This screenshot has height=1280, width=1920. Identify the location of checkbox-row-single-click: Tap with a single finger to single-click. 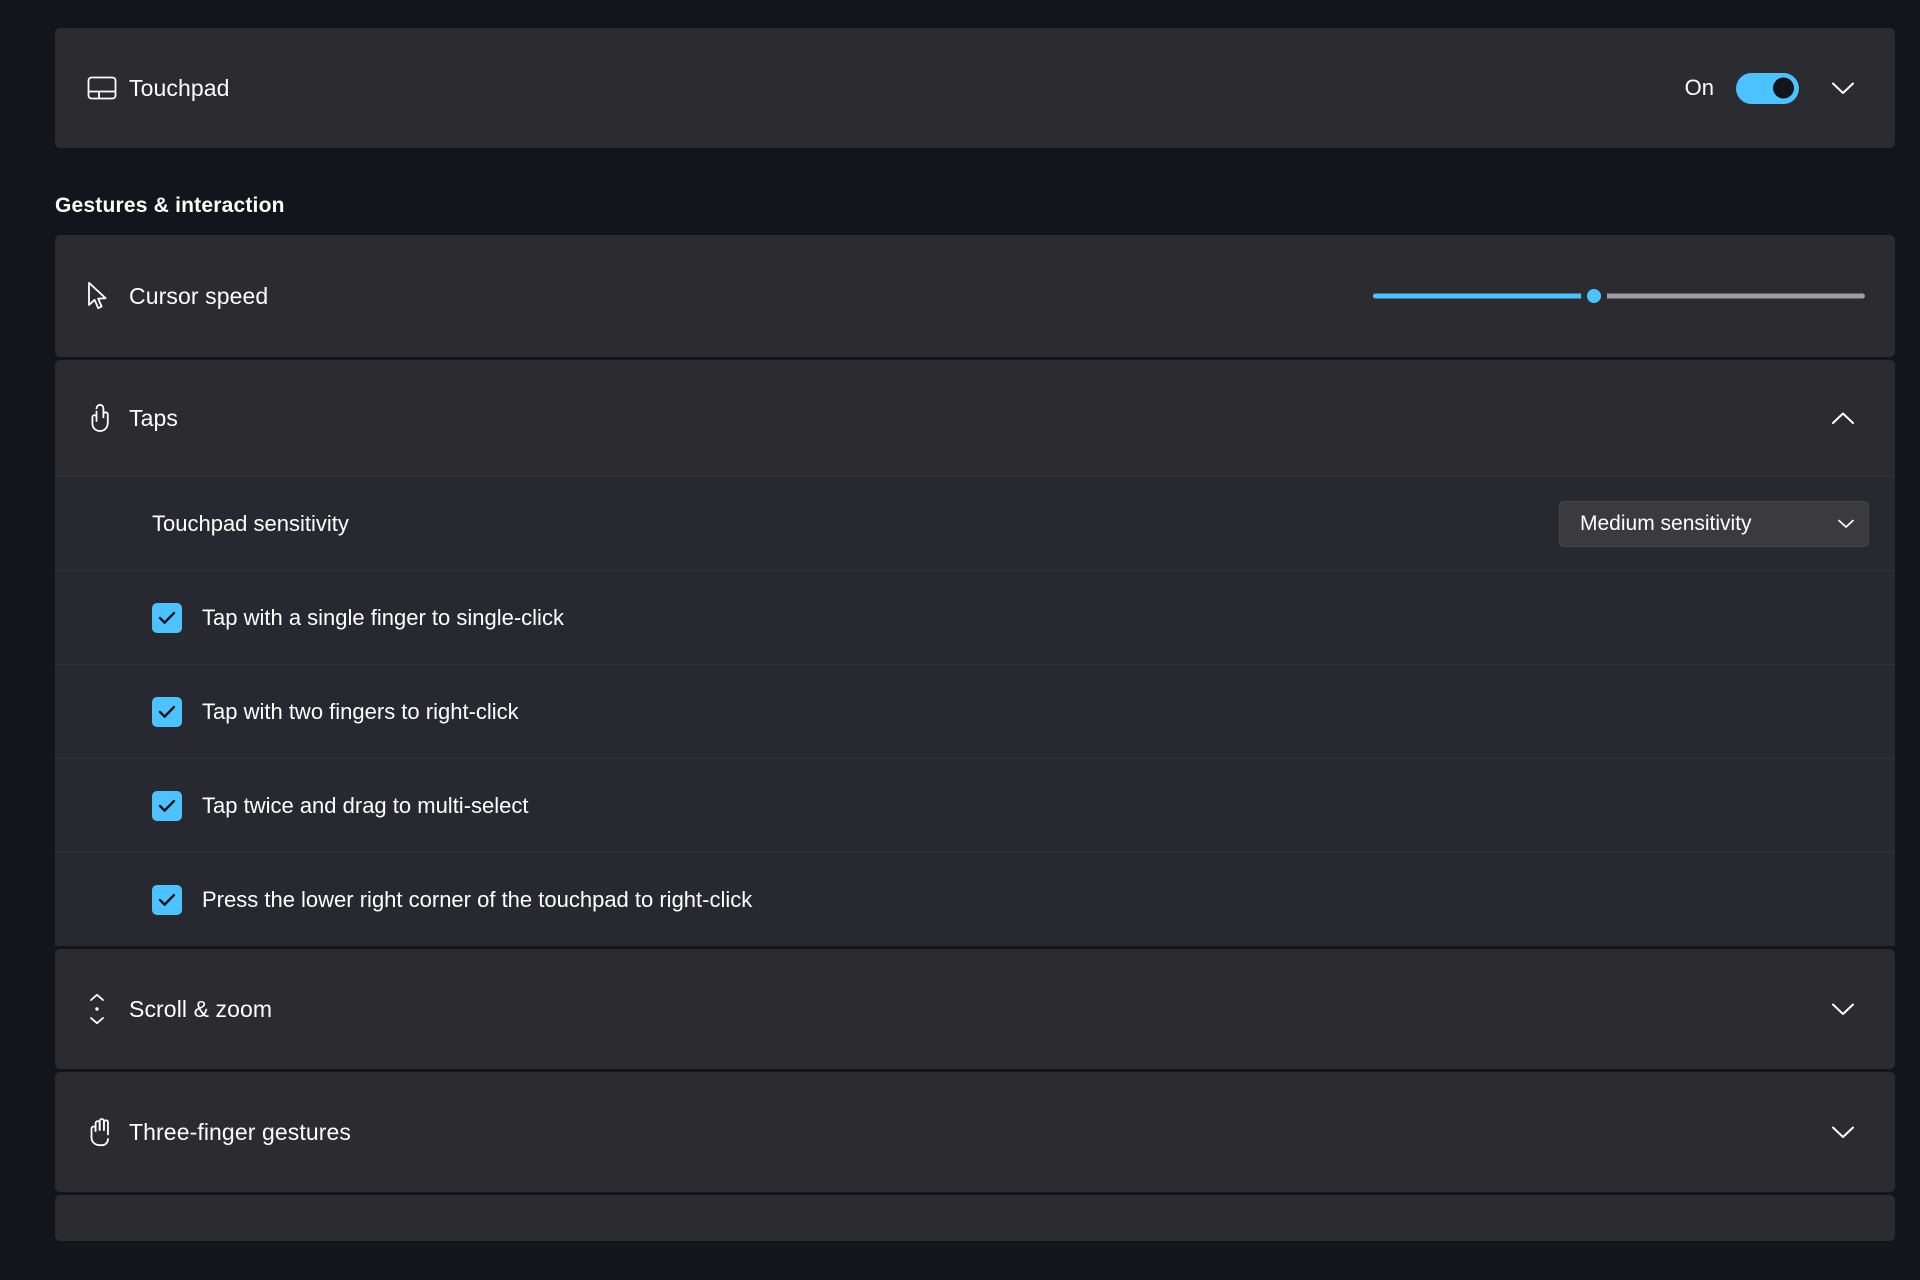
(975, 617).